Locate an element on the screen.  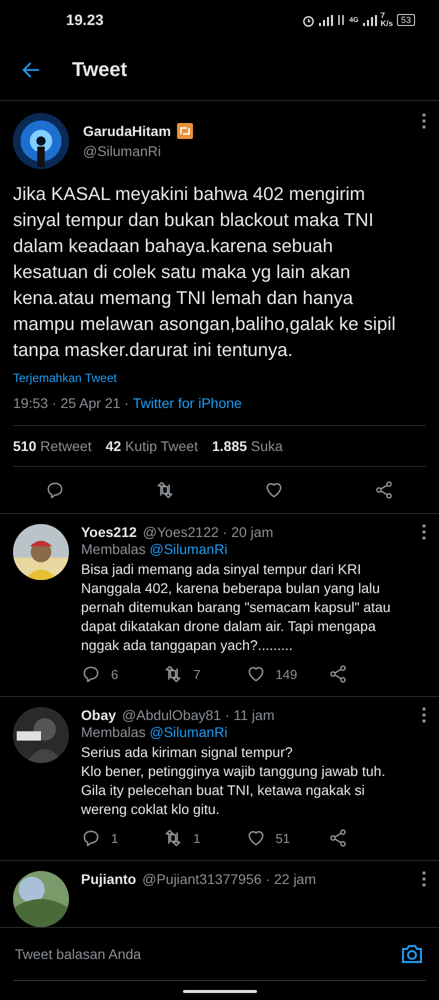
like-button: 149 is located at coordinates (287, 674).